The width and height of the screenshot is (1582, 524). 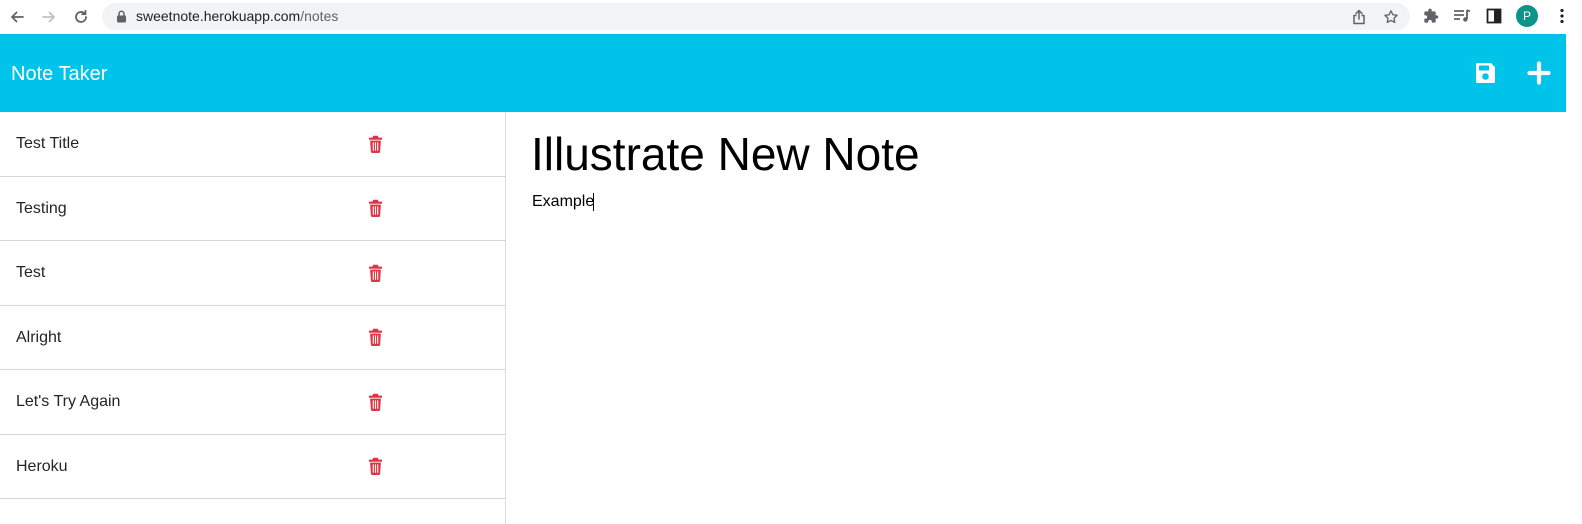 I want to click on app-title: Note Taker, so click(x=59, y=74).